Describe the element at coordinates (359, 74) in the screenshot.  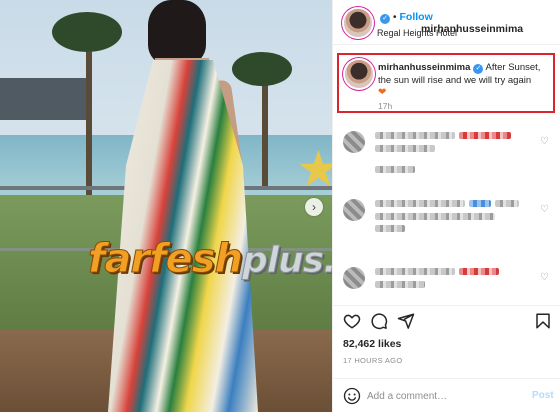
I see `caption-avatar` at that location.